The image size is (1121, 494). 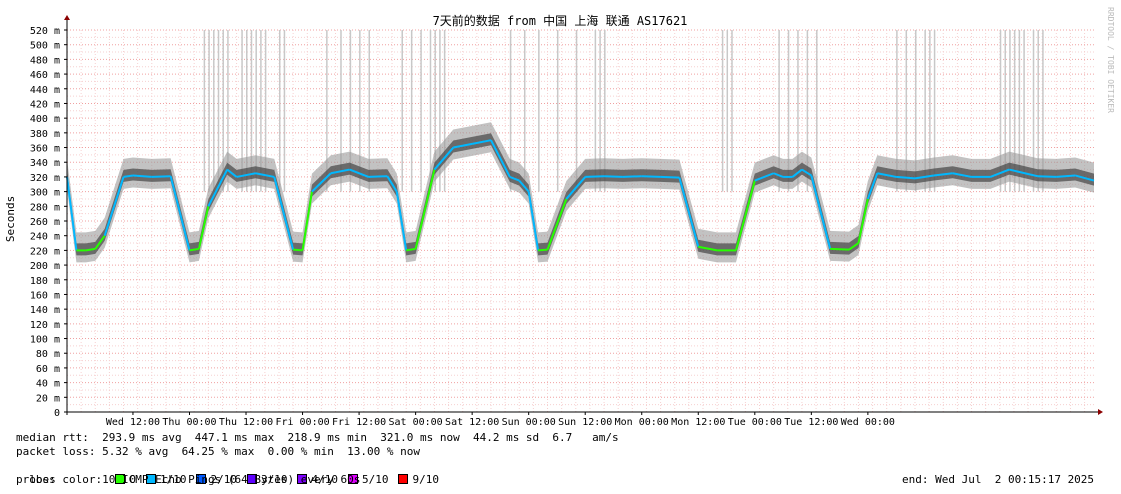 What do you see at coordinates (472, 422) in the screenshot?
I see `x-tick-label: Sat 12:00` at bounding box center [472, 422].